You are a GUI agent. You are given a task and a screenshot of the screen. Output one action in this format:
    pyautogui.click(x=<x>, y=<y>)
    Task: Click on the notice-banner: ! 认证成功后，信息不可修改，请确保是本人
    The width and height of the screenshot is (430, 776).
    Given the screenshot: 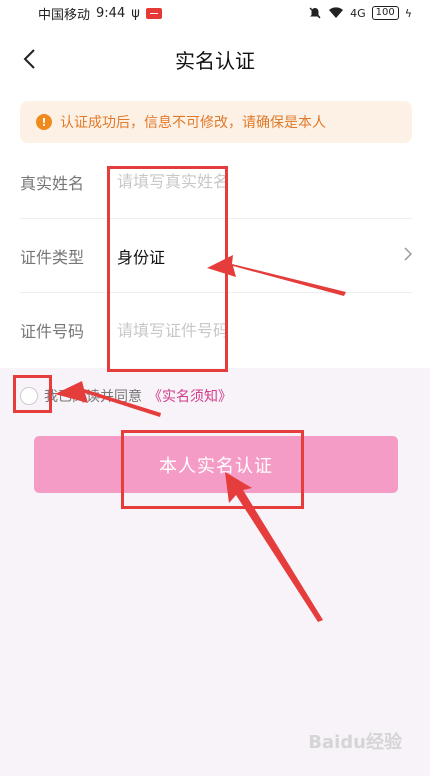 What is the action you would take?
    pyautogui.click(x=216, y=122)
    